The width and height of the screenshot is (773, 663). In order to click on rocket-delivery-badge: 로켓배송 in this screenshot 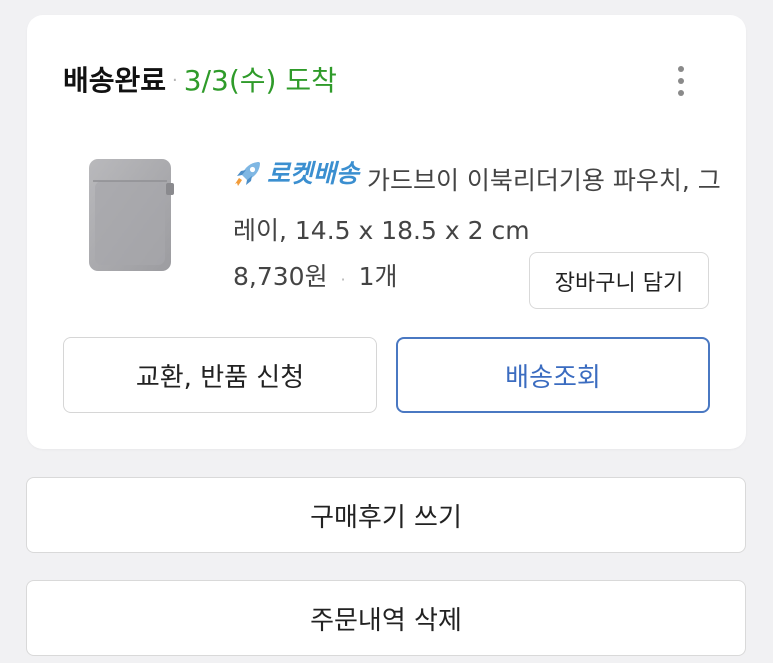, I will do `click(296, 174)`.